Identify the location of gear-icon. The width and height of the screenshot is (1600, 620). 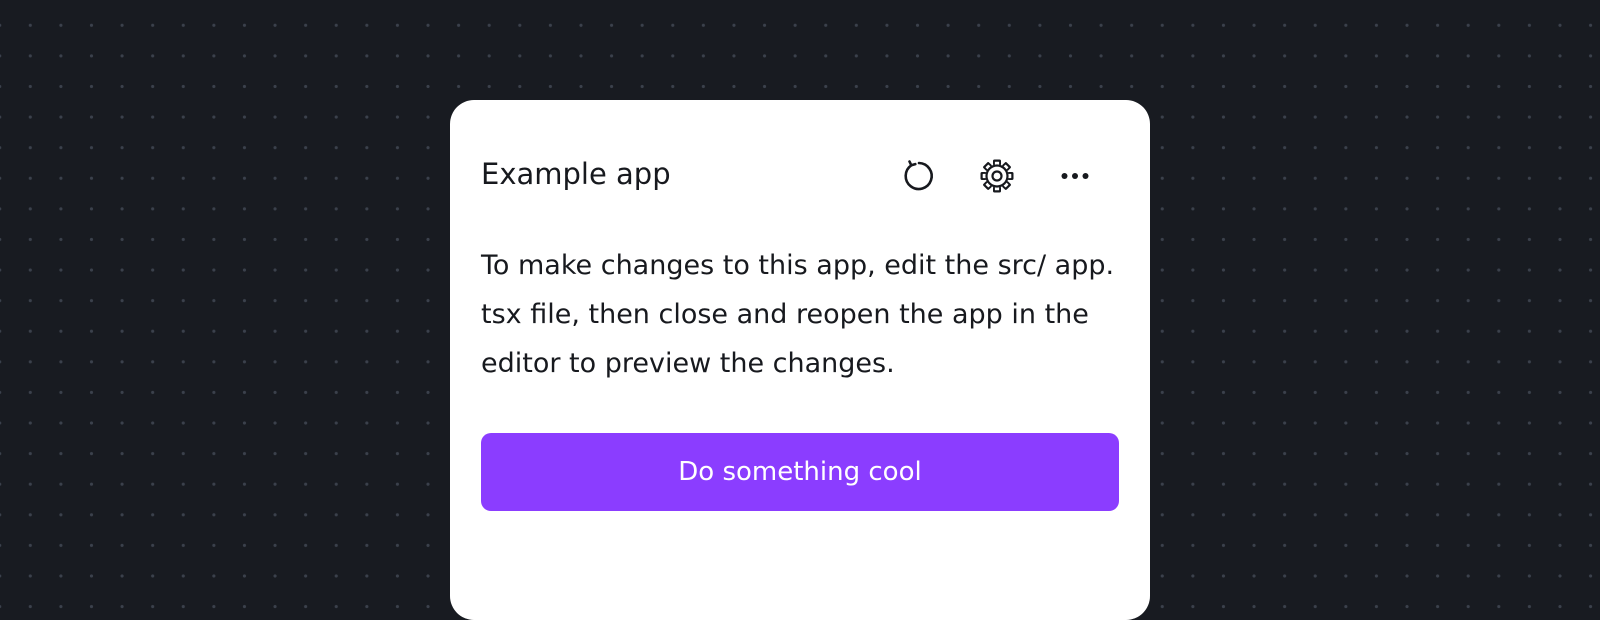
(997, 176).